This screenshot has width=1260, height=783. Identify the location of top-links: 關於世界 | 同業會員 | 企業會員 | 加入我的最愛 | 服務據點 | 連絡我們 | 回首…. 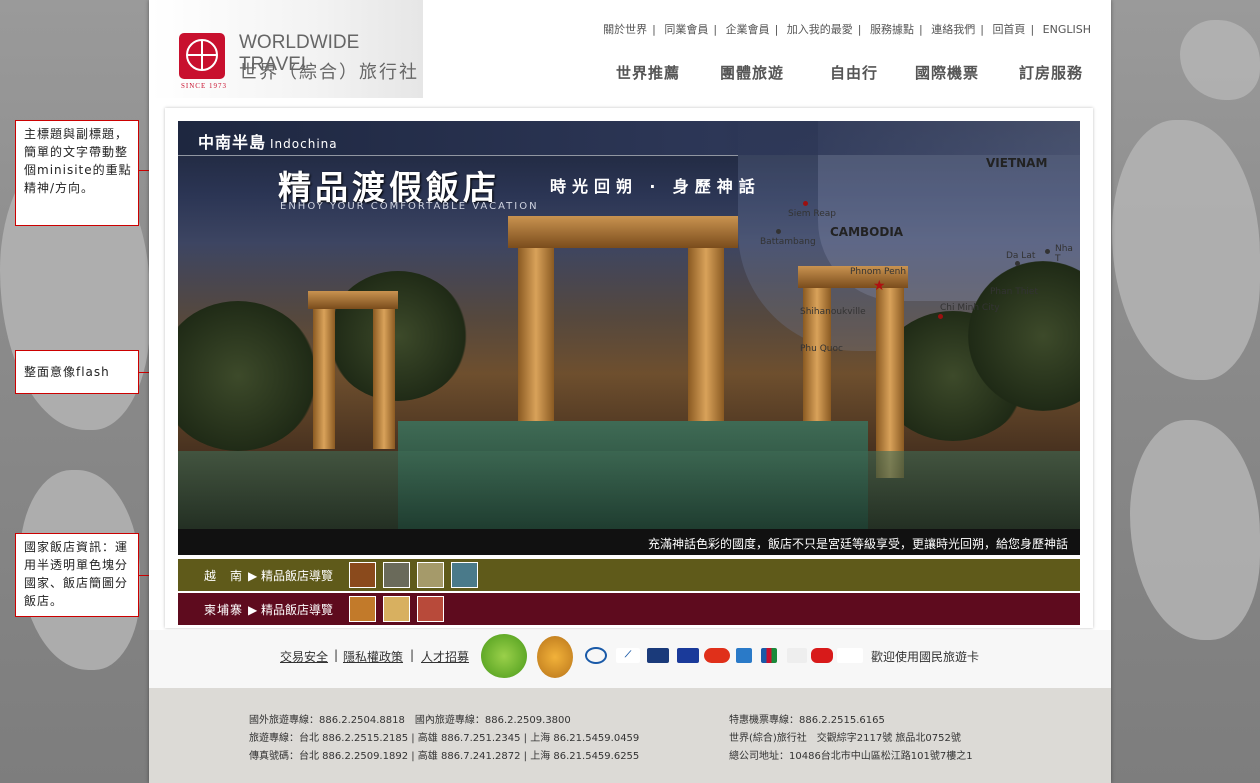
(847, 29).